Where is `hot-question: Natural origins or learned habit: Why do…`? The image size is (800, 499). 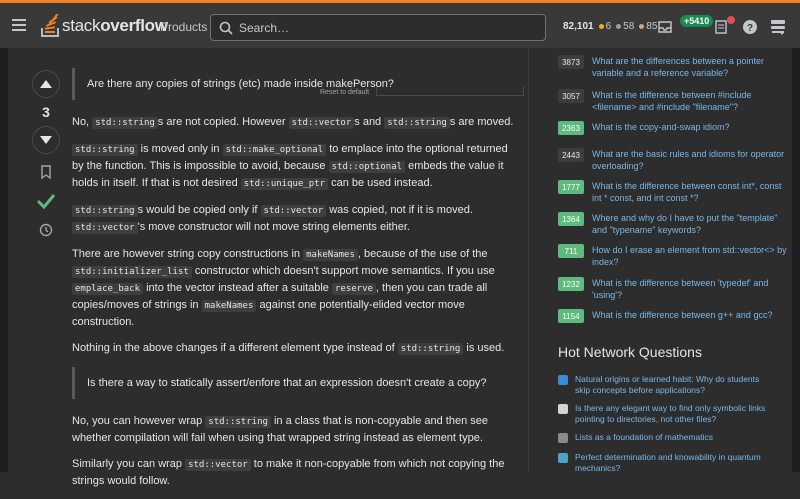 hot-question: Natural origins or learned habit: Why do… is located at coordinates (665, 385).